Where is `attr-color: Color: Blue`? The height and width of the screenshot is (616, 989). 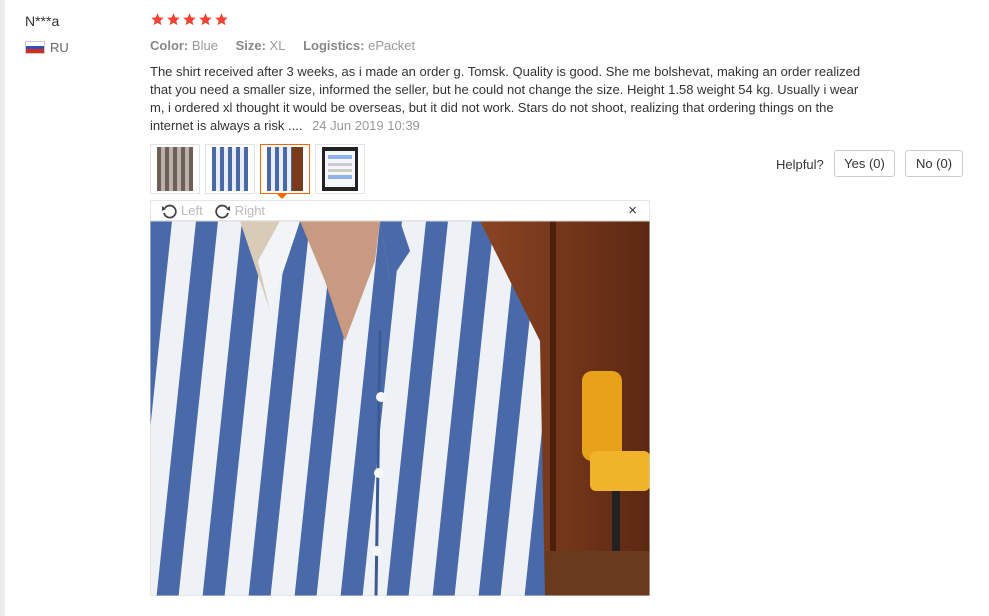
attr-color: Color: Blue is located at coordinates (184, 45).